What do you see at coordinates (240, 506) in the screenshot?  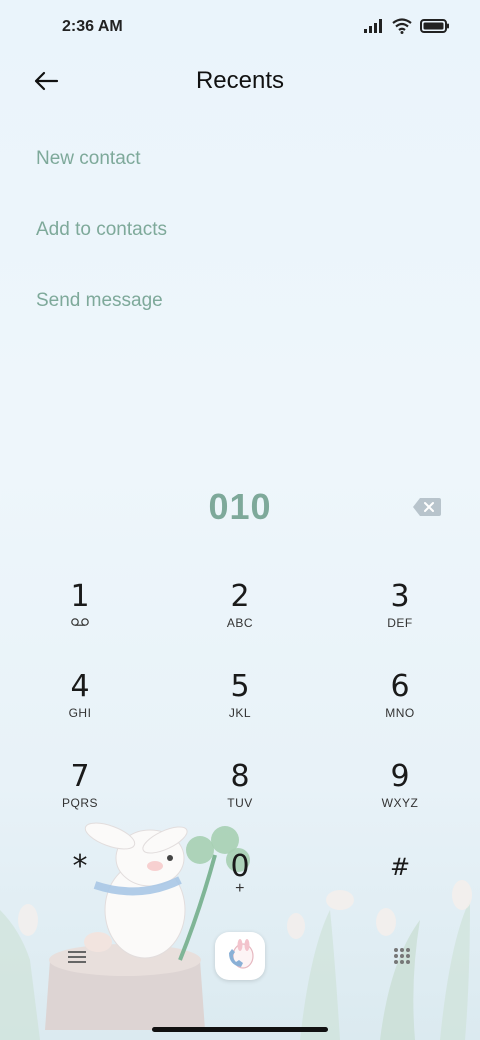 I see `dialed-number: 010` at bounding box center [240, 506].